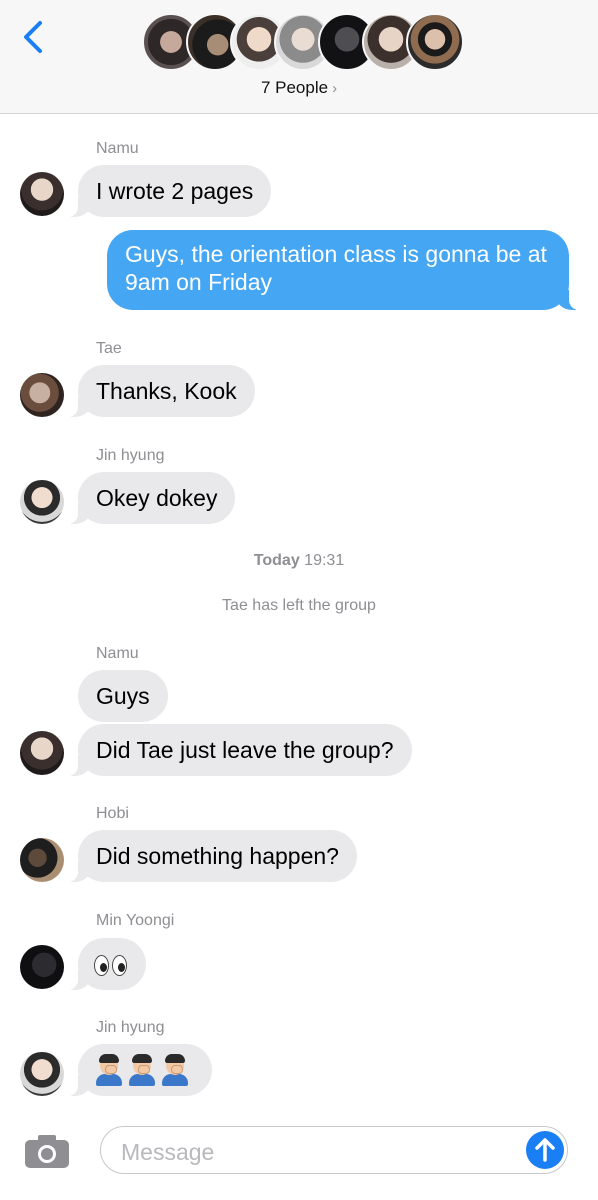 The image size is (598, 1200). I want to click on message-text: Thanks, Kook, so click(166, 391).